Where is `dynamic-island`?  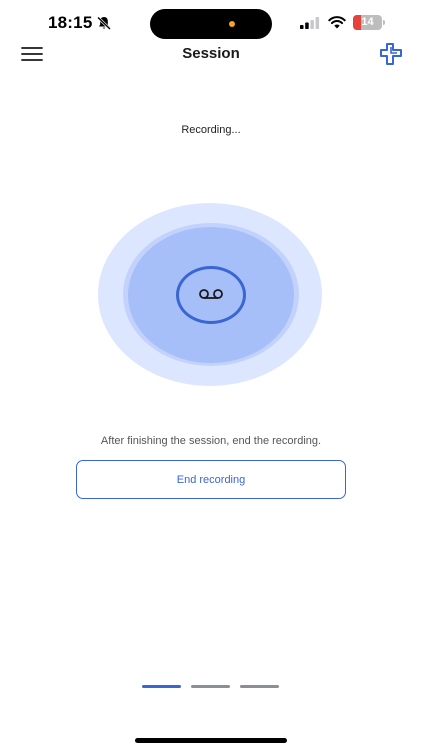 dynamic-island is located at coordinates (211, 24).